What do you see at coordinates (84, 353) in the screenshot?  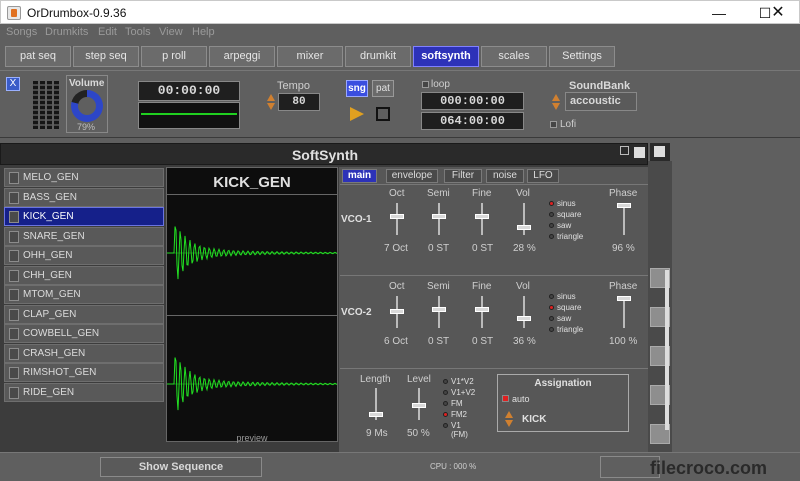 I see `generator-item: CRASH_GEN` at bounding box center [84, 353].